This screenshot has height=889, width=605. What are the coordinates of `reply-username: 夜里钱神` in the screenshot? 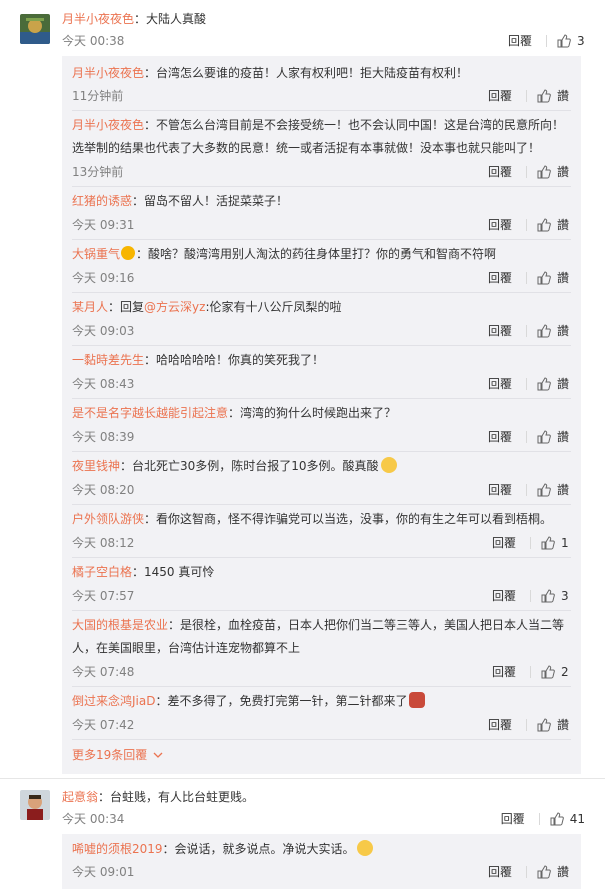 It's located at (96, 466).